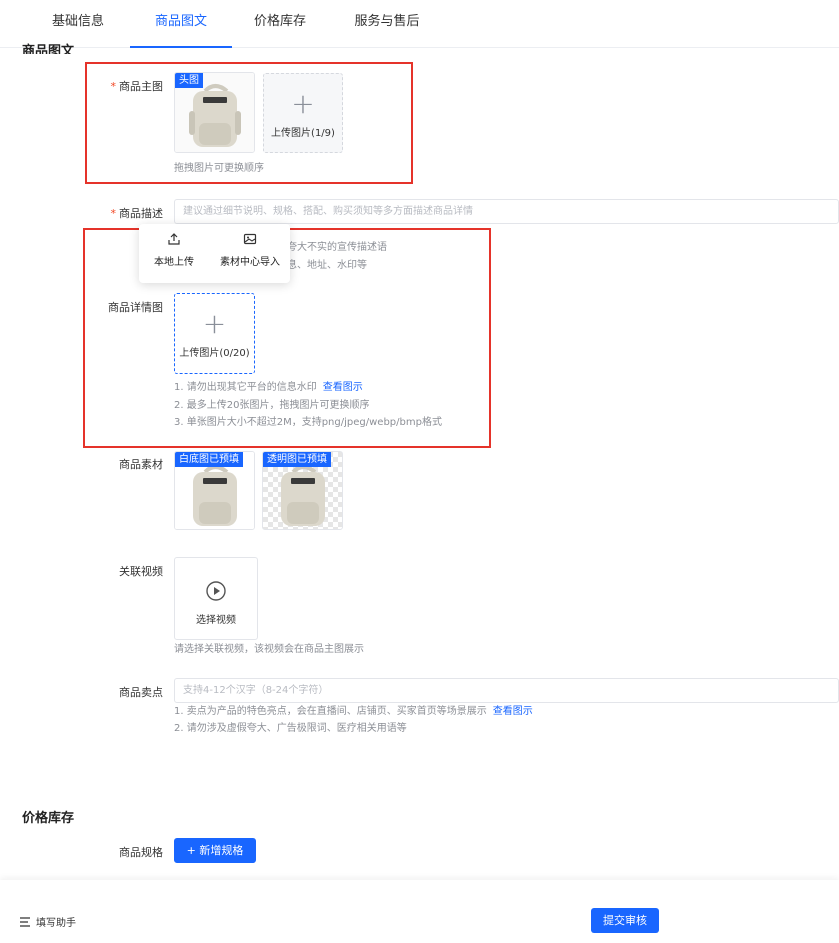  I want to click on detail-hint-1: 1. 请勿出现其它平台的信息水印 查看图示, so click(268, 388).